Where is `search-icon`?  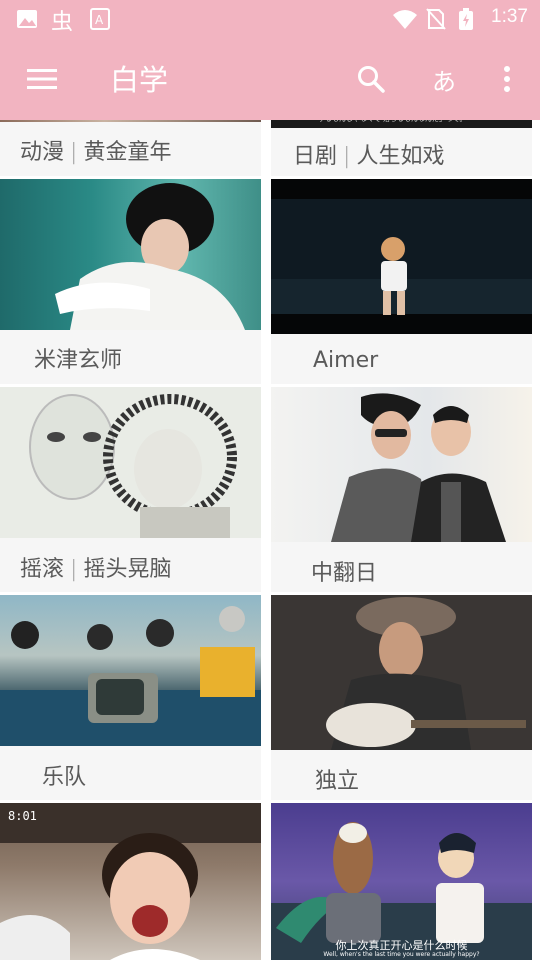
search-icon is located at coordinates (371, 79).